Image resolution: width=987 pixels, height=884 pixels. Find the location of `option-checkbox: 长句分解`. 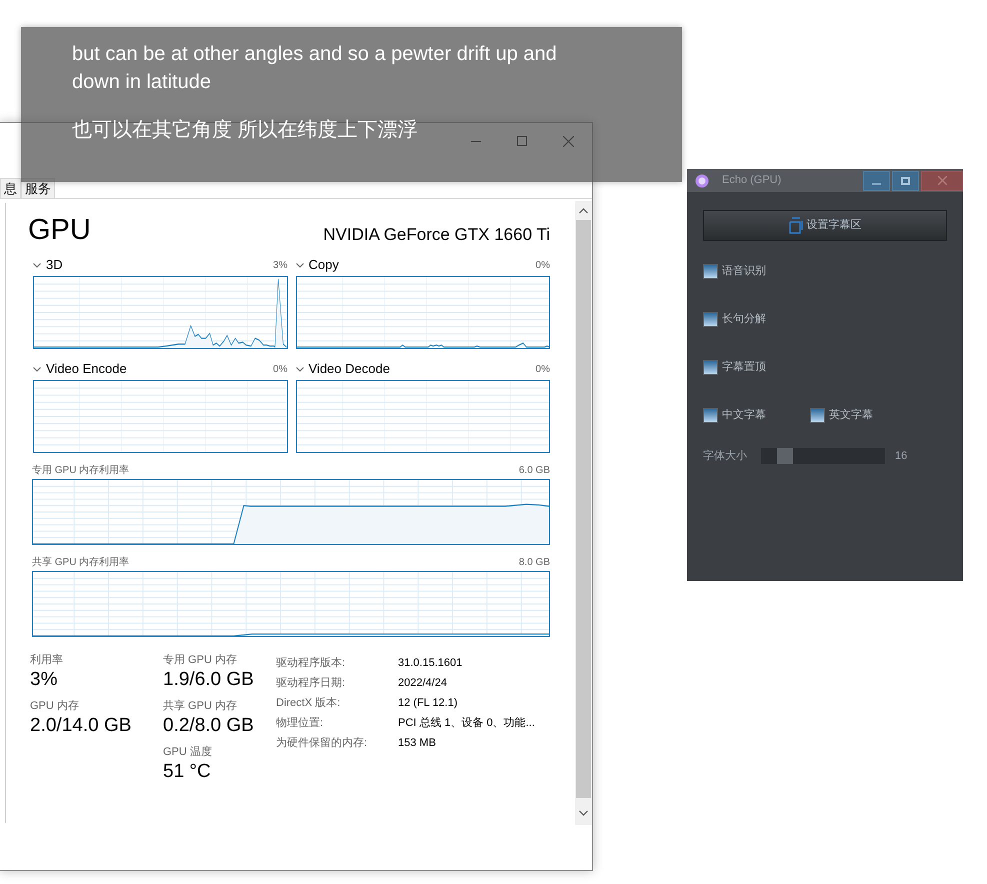

option-checkbox: 长句分解 is located at coordinates (734, 319).